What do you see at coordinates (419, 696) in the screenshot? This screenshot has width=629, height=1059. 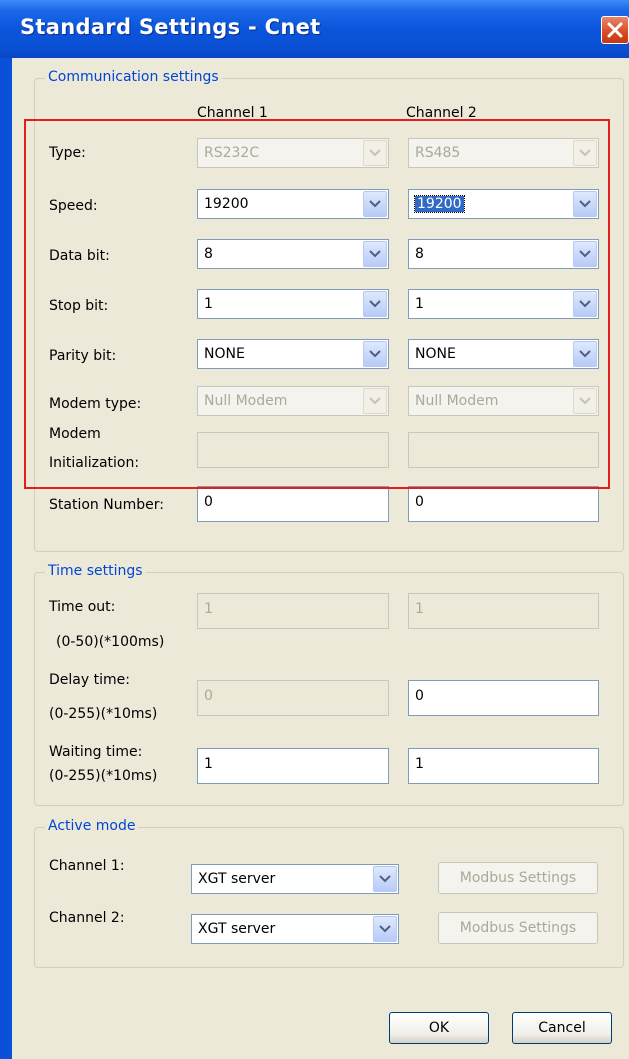 I see `delay-time-ch2-value: 0` at bounding box center [419, 696].